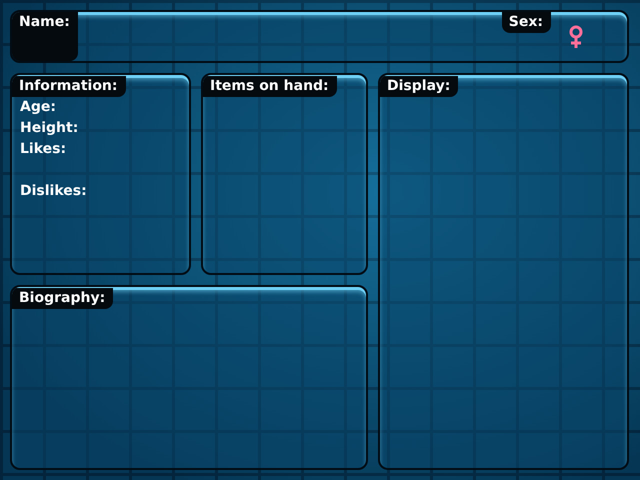 The height and width of the screenshot is (480, 640). I want to click on panel-title: Biography:, so click(63, 298).